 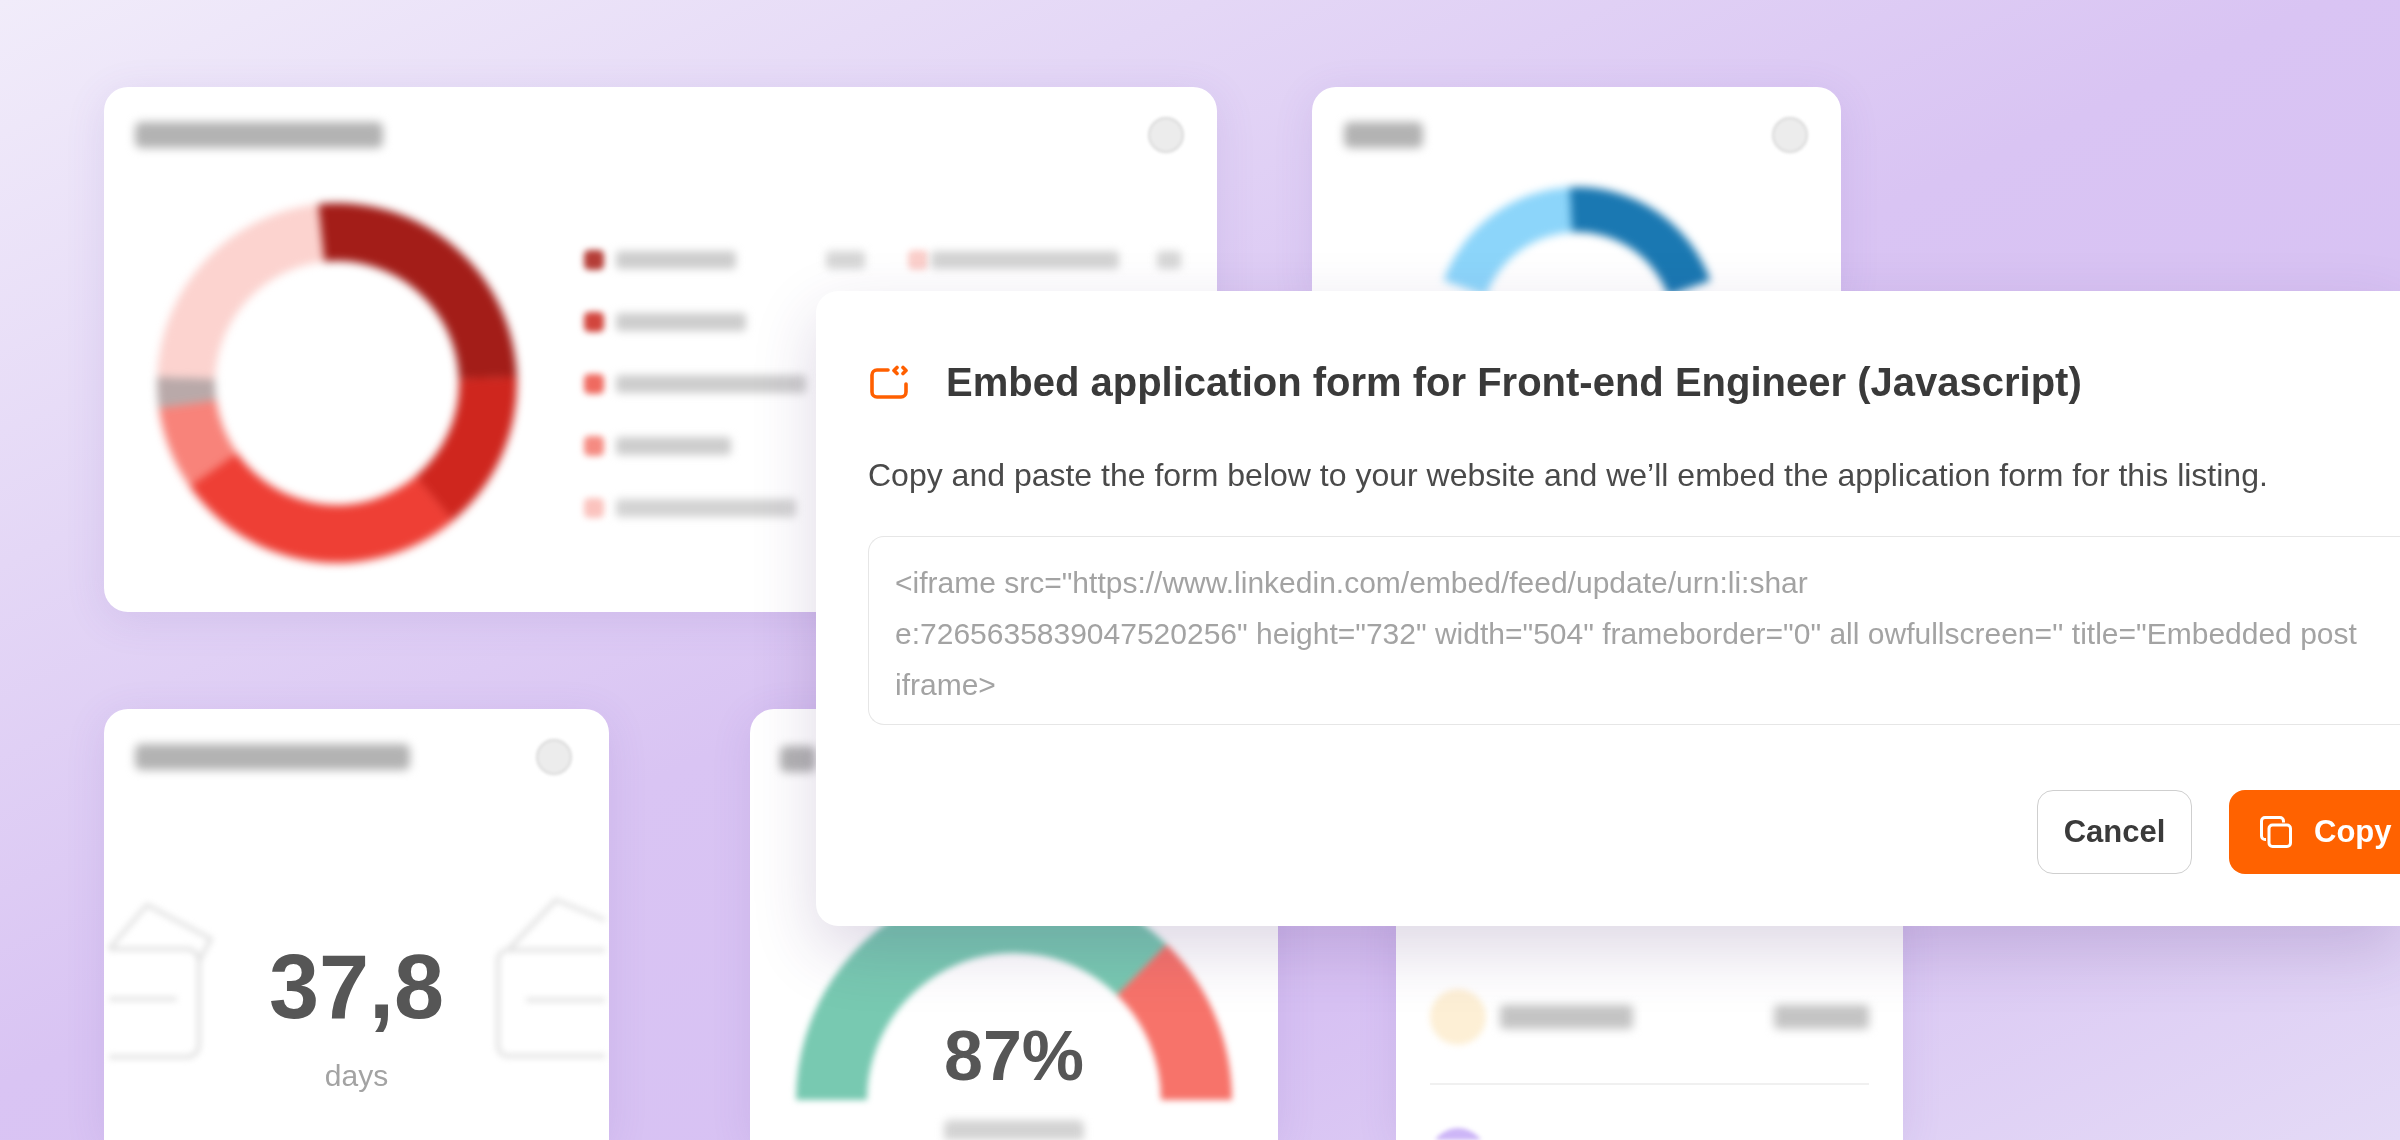 What do you see at coordinates (889, 382) in the screenshot?
I see `embed-icon` at bounding box center [889, 382].